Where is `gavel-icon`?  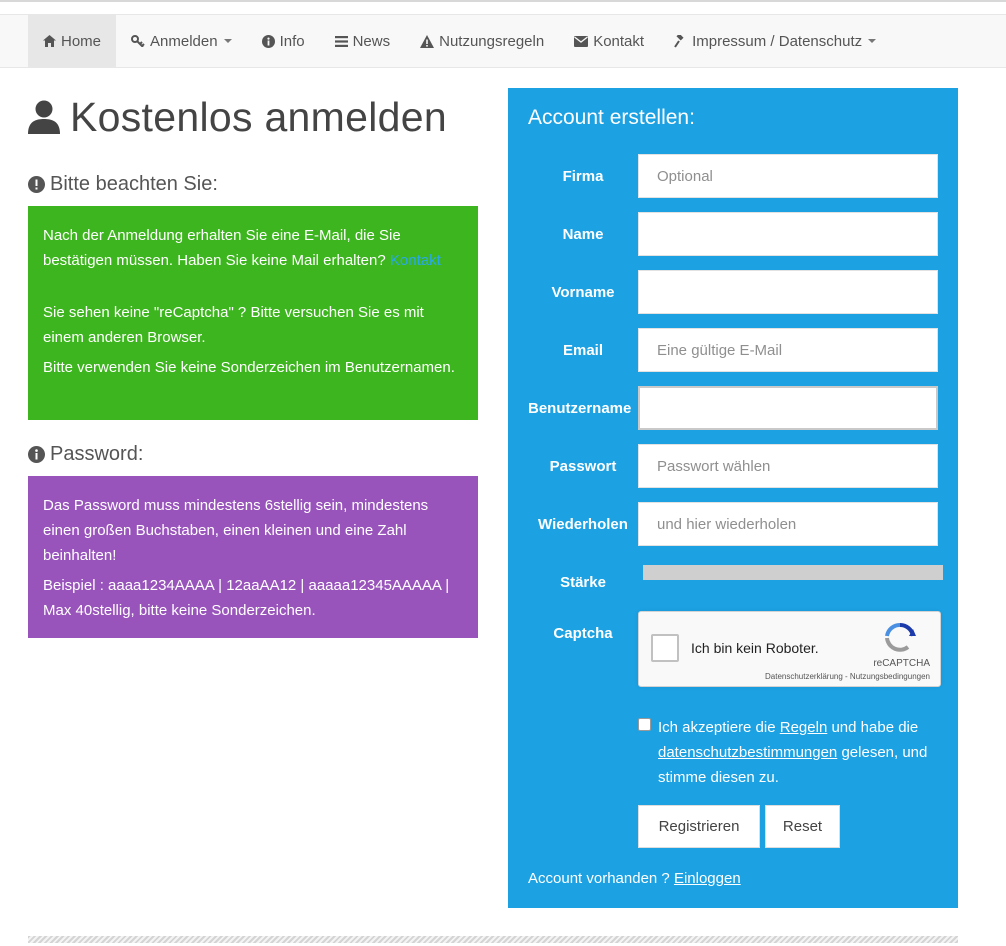
gavel-icon is located at coordinates (680, 41).